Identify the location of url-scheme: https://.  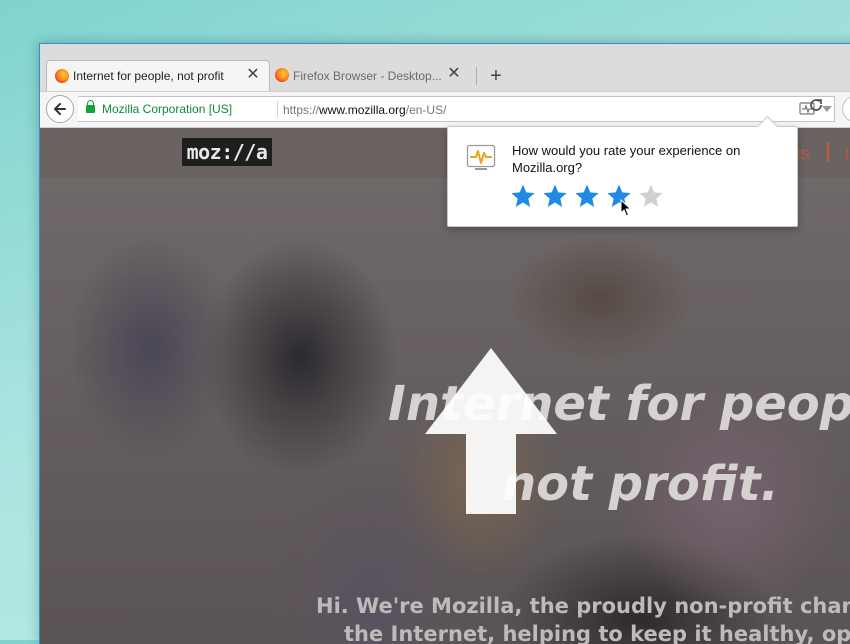
(301, 110).